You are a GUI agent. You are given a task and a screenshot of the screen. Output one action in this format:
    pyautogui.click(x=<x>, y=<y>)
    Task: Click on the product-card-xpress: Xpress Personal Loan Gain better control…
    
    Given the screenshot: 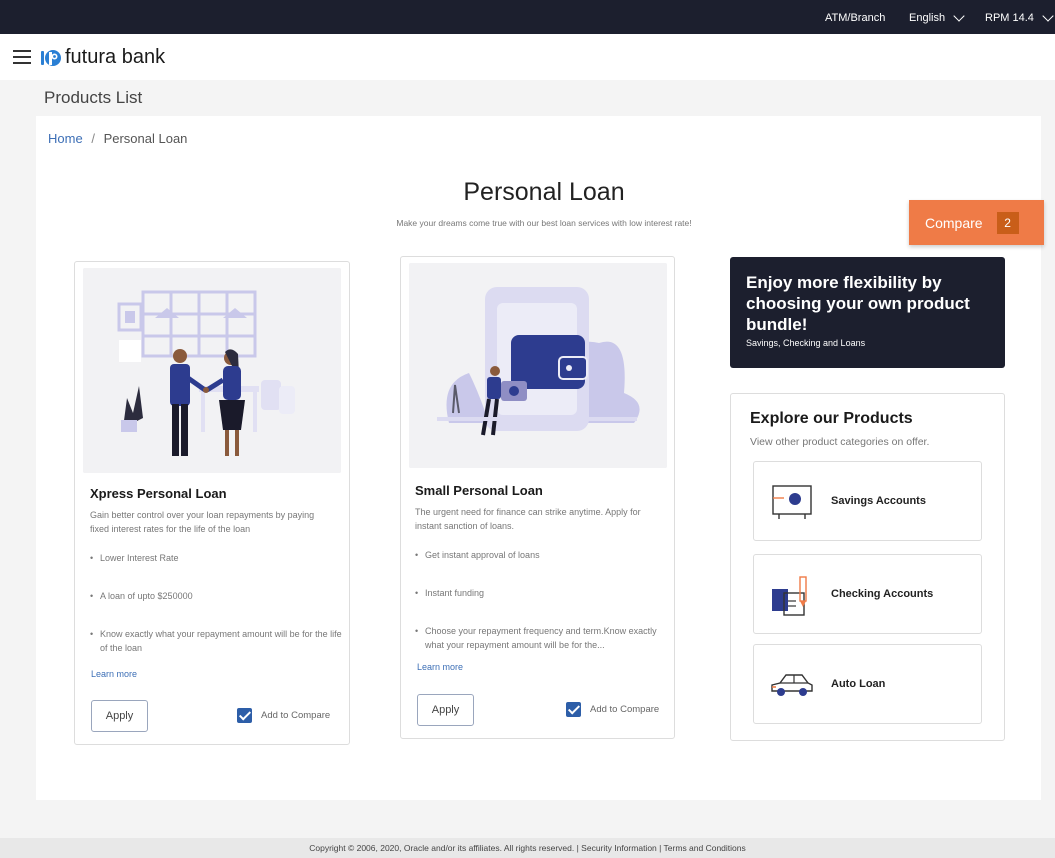 What is the action you would take?
    pyautogui.click(x=212, y=503)
    